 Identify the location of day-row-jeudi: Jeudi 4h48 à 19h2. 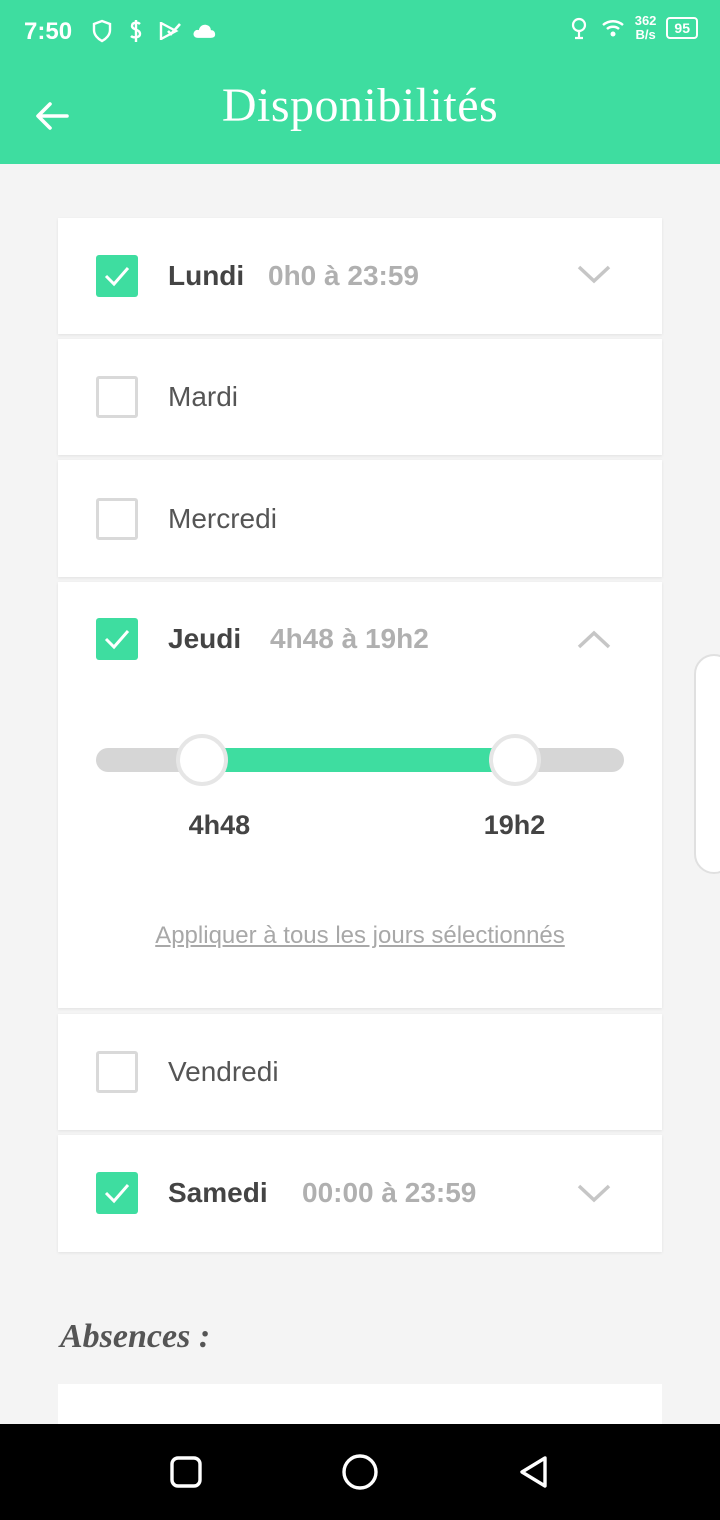
(360, 640).